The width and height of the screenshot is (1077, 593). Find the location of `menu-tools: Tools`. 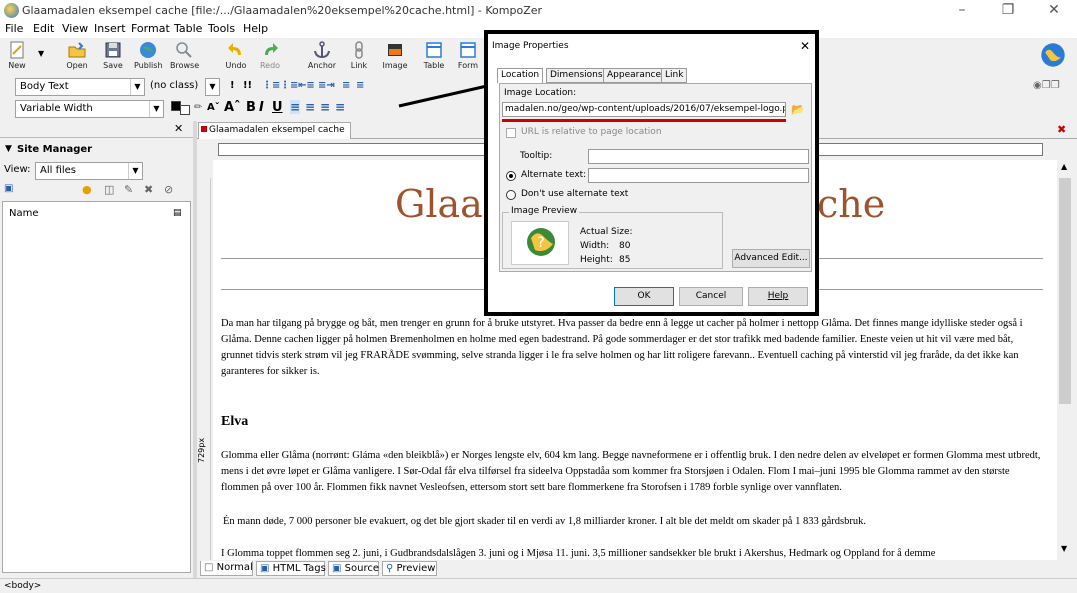

menu-tools: Tools is located at coordinates (221, 28).